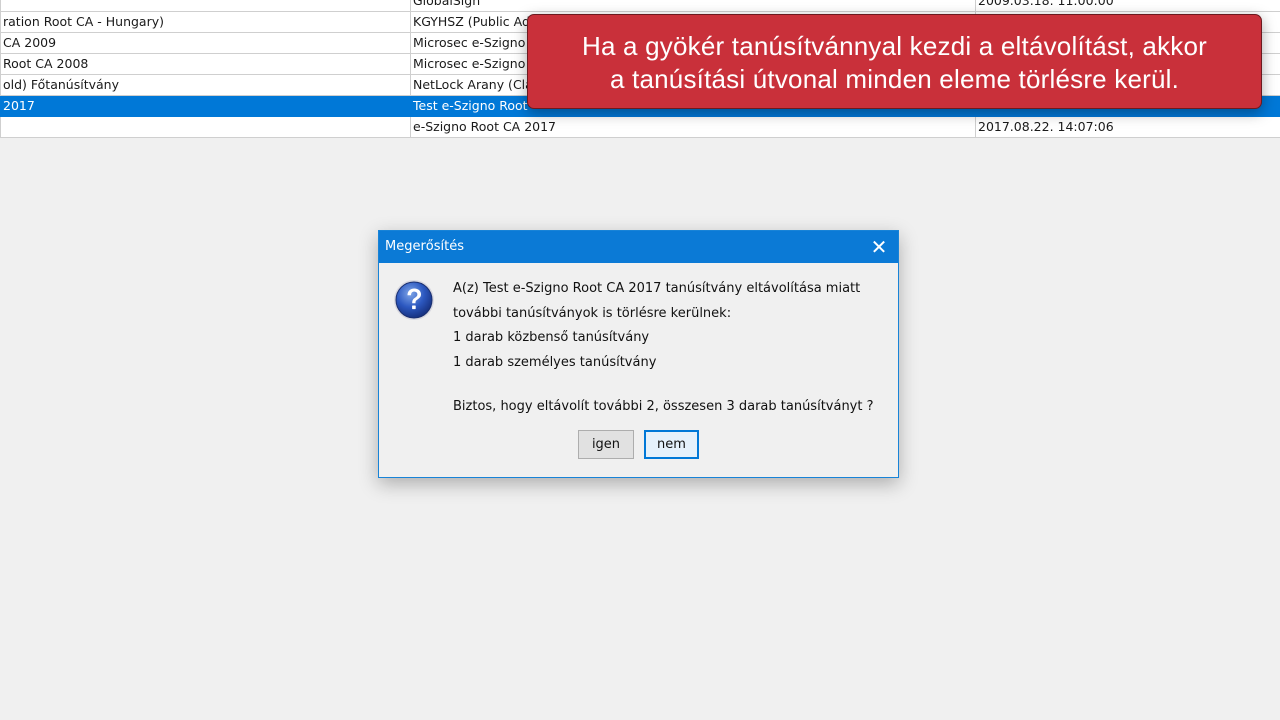 The height and width of the screenshot is (720, 1280). I want to click on cell-name: 2017, so click(205, 106).